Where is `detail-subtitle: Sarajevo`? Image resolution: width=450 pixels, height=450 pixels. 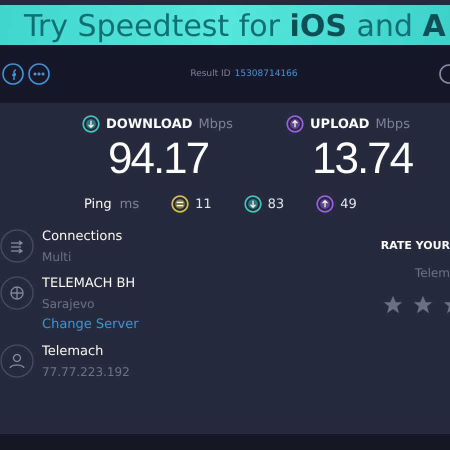 detail-subtitle: Sarajevo is located at coordinates (69, 304).